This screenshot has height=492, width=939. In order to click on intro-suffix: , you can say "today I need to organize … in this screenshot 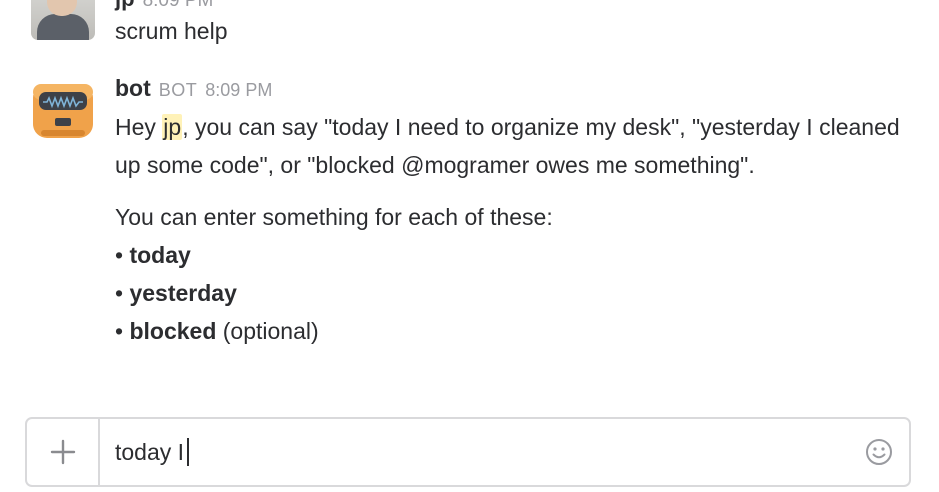, I will do `click(507, 146)`.